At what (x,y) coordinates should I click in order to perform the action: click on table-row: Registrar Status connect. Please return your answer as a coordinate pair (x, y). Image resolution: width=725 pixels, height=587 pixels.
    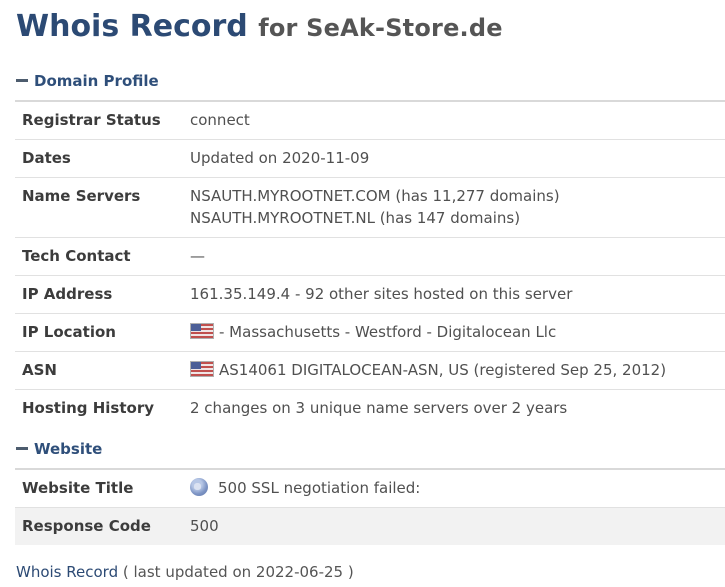
    Looking at the image, I should click on (370, 121).